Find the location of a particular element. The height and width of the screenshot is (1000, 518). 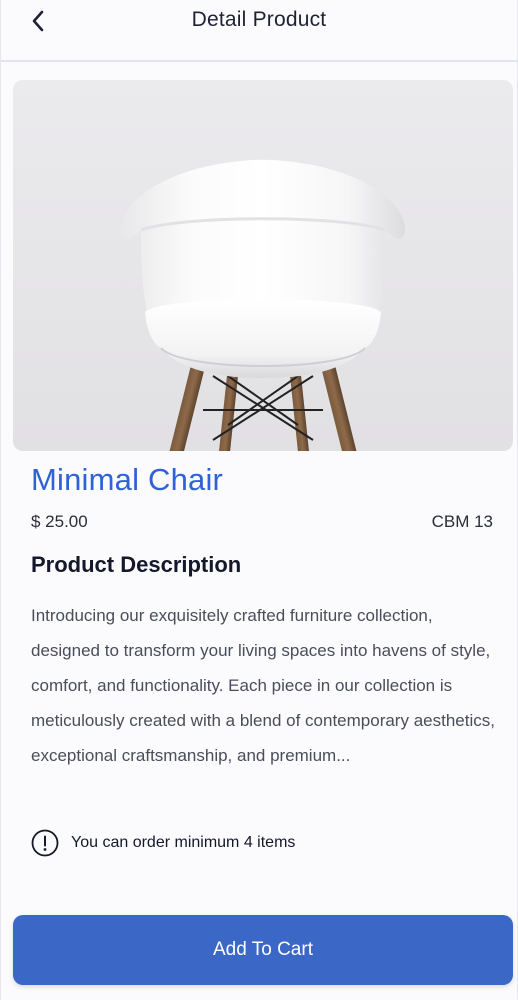

top-app-bar: Detail Product is located at coordinates (259, 31).